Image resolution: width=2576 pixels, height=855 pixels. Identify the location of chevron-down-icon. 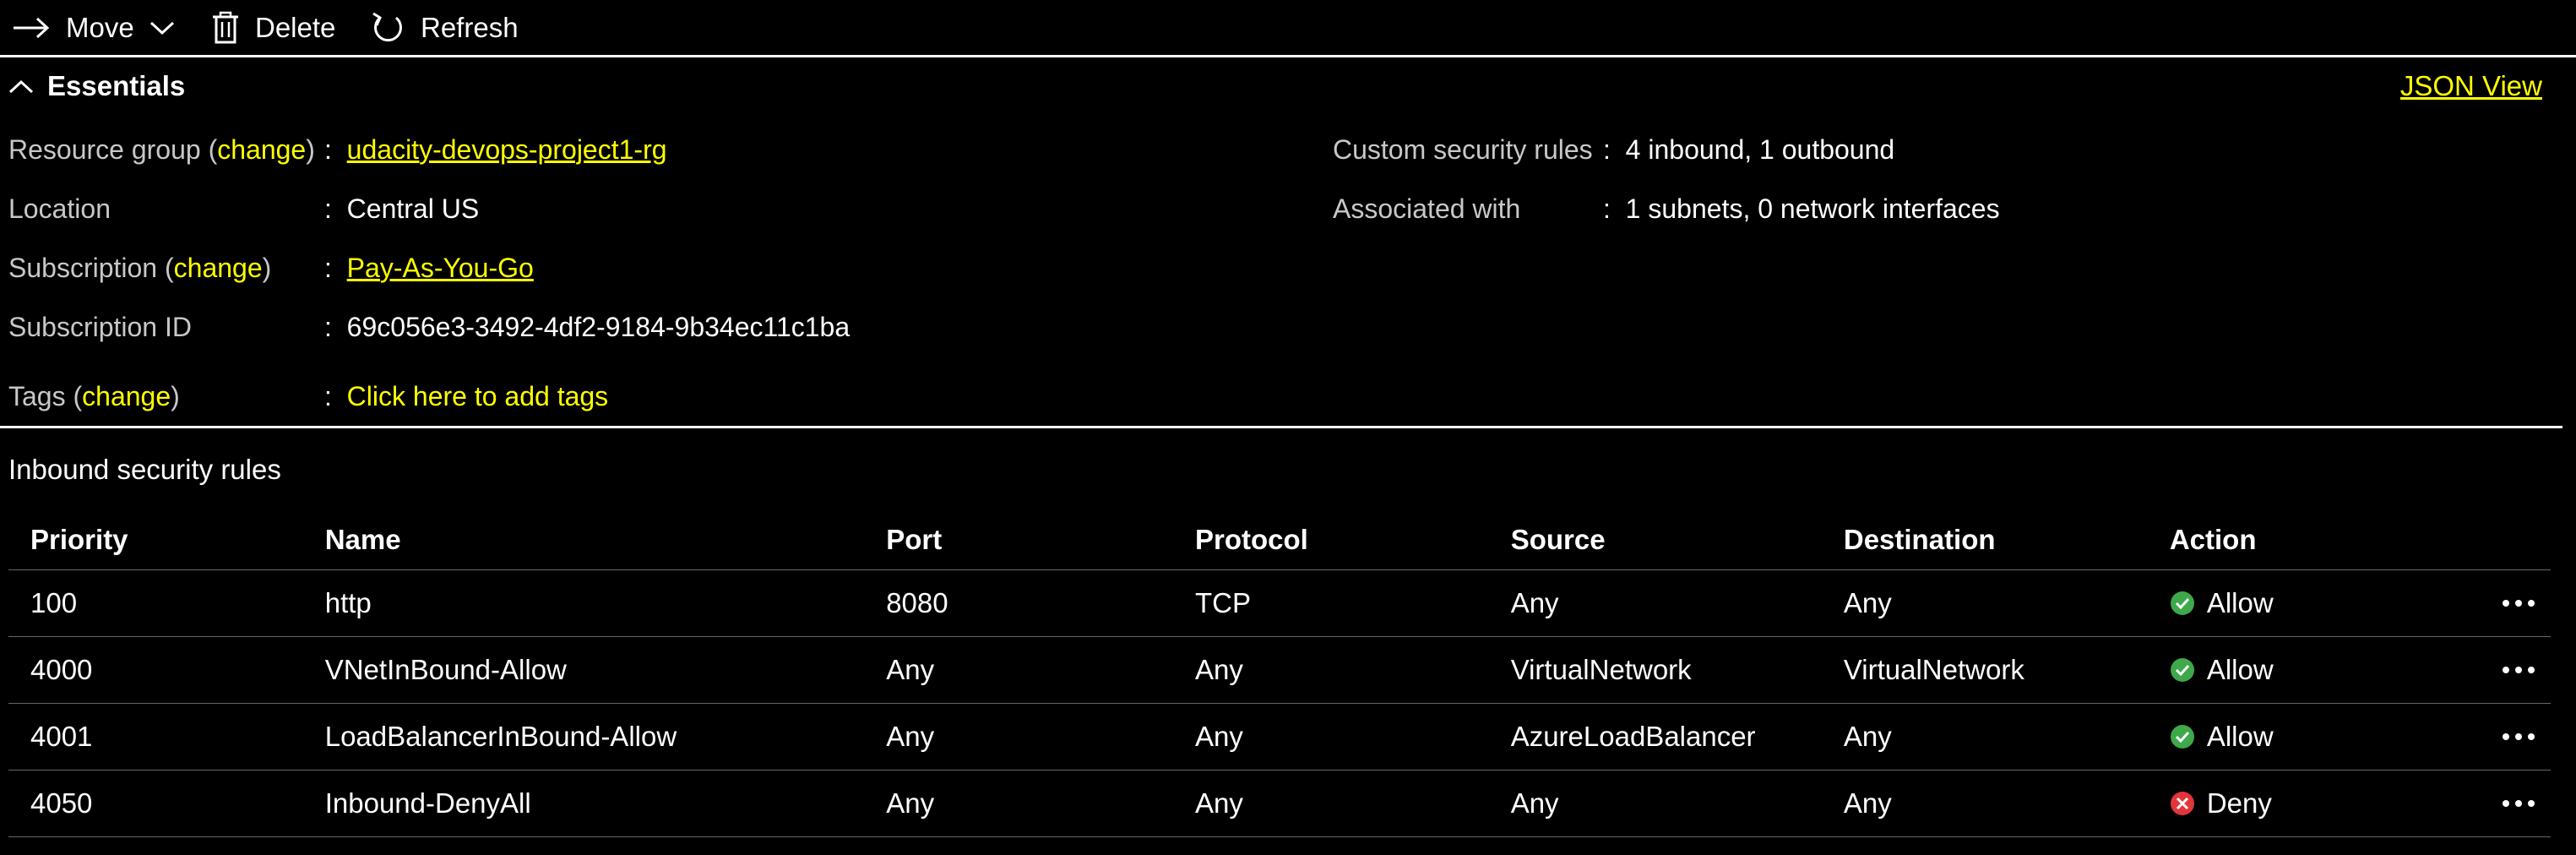
(162, 27).